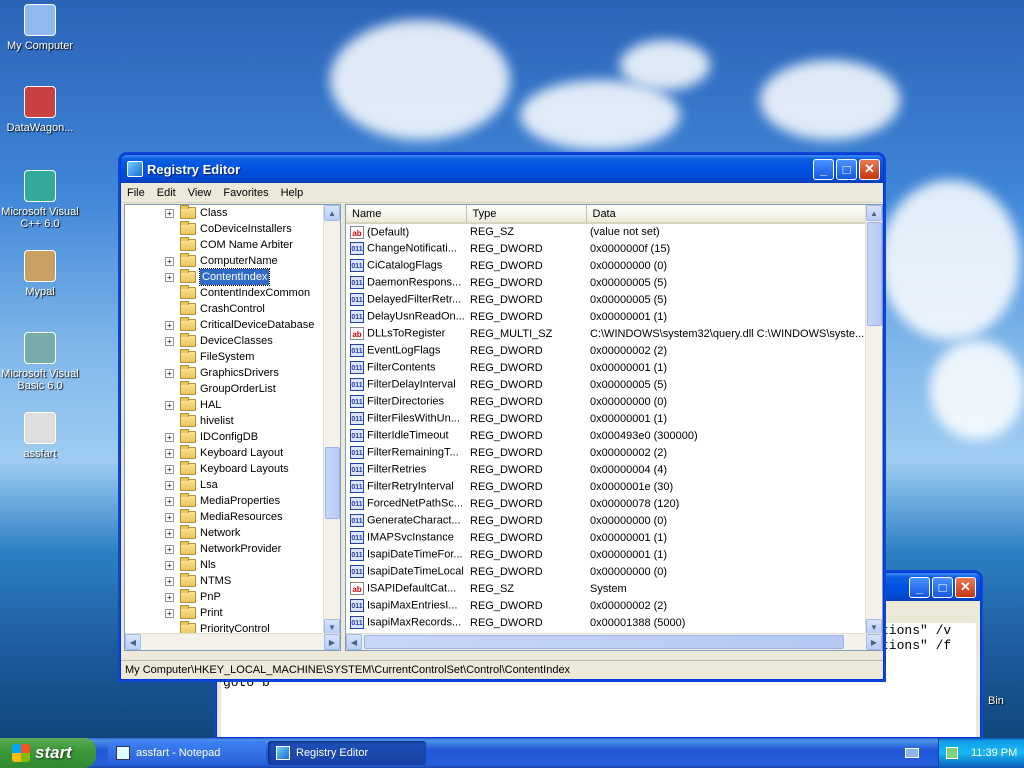 This screenshot has width=1024, height=768. Describe the element at coordinates (245, 405) in the screenshot. I see `tree-node: + HAL` at that location.